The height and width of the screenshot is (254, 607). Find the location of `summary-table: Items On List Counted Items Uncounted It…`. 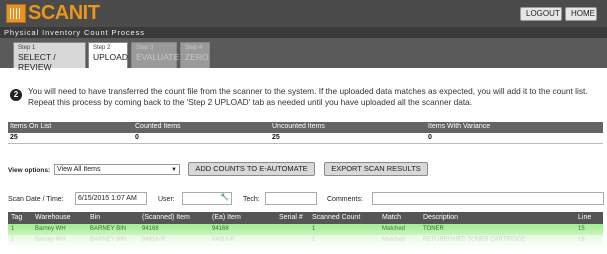

summary-table: Items On List Counted Items Uncounted It… is located at coordinates (305, 133).